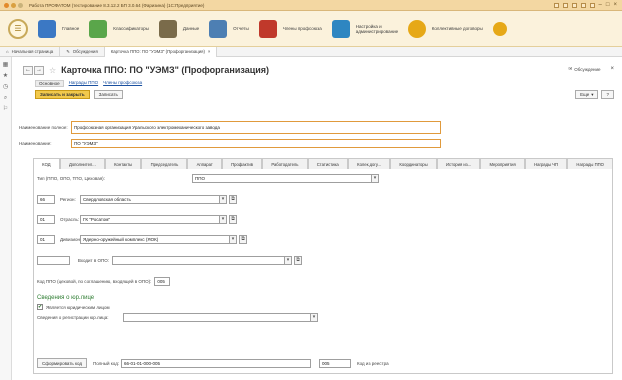  Describe the element at coordinates (242, 163) in the screenshot. I see `tab-activists: Профактив` at that location.